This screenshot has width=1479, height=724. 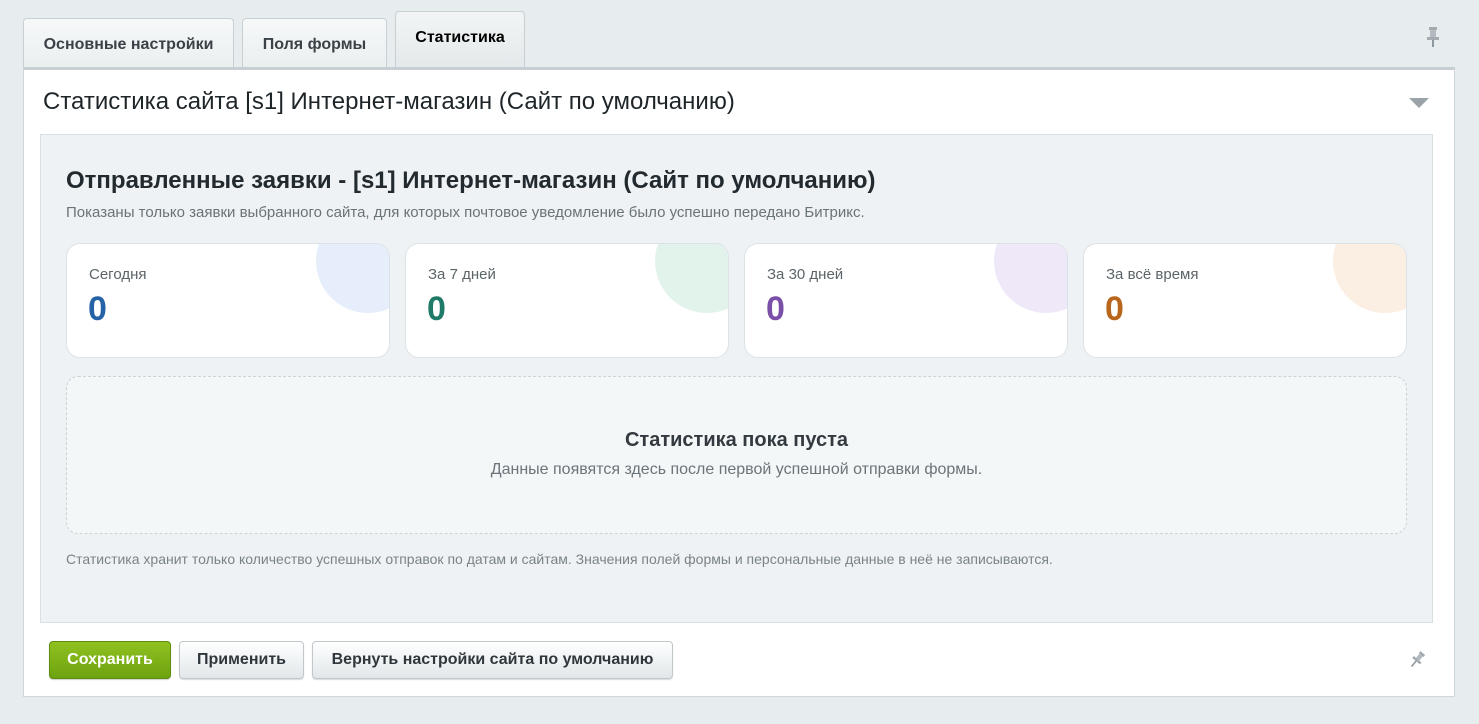 I want to click on tab-main-settings: Основные настройки, so click(x=128, y=44).